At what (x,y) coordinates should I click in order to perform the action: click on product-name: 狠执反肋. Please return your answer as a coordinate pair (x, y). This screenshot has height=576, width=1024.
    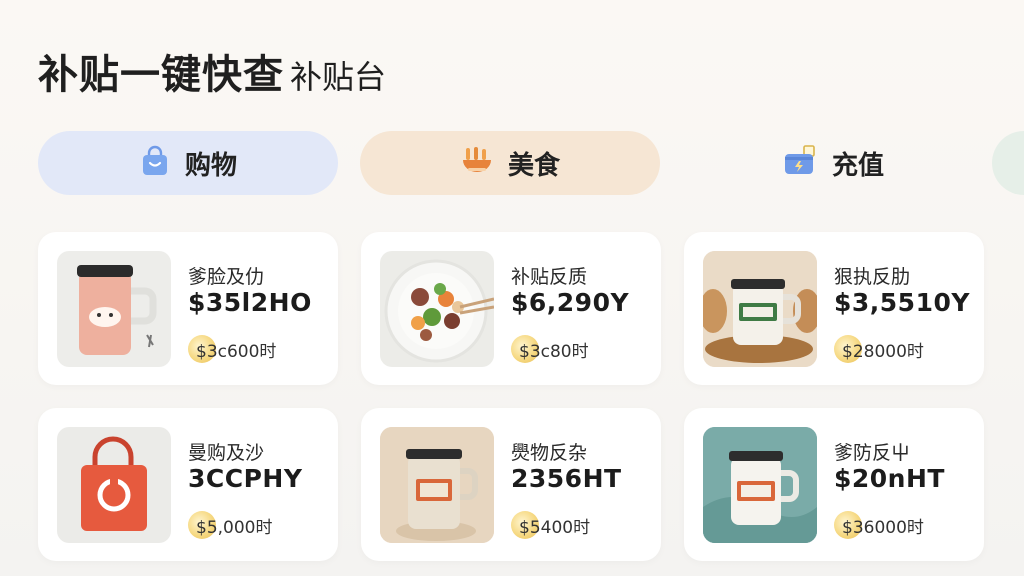
    Looking at the image, I should click on (872, 277).